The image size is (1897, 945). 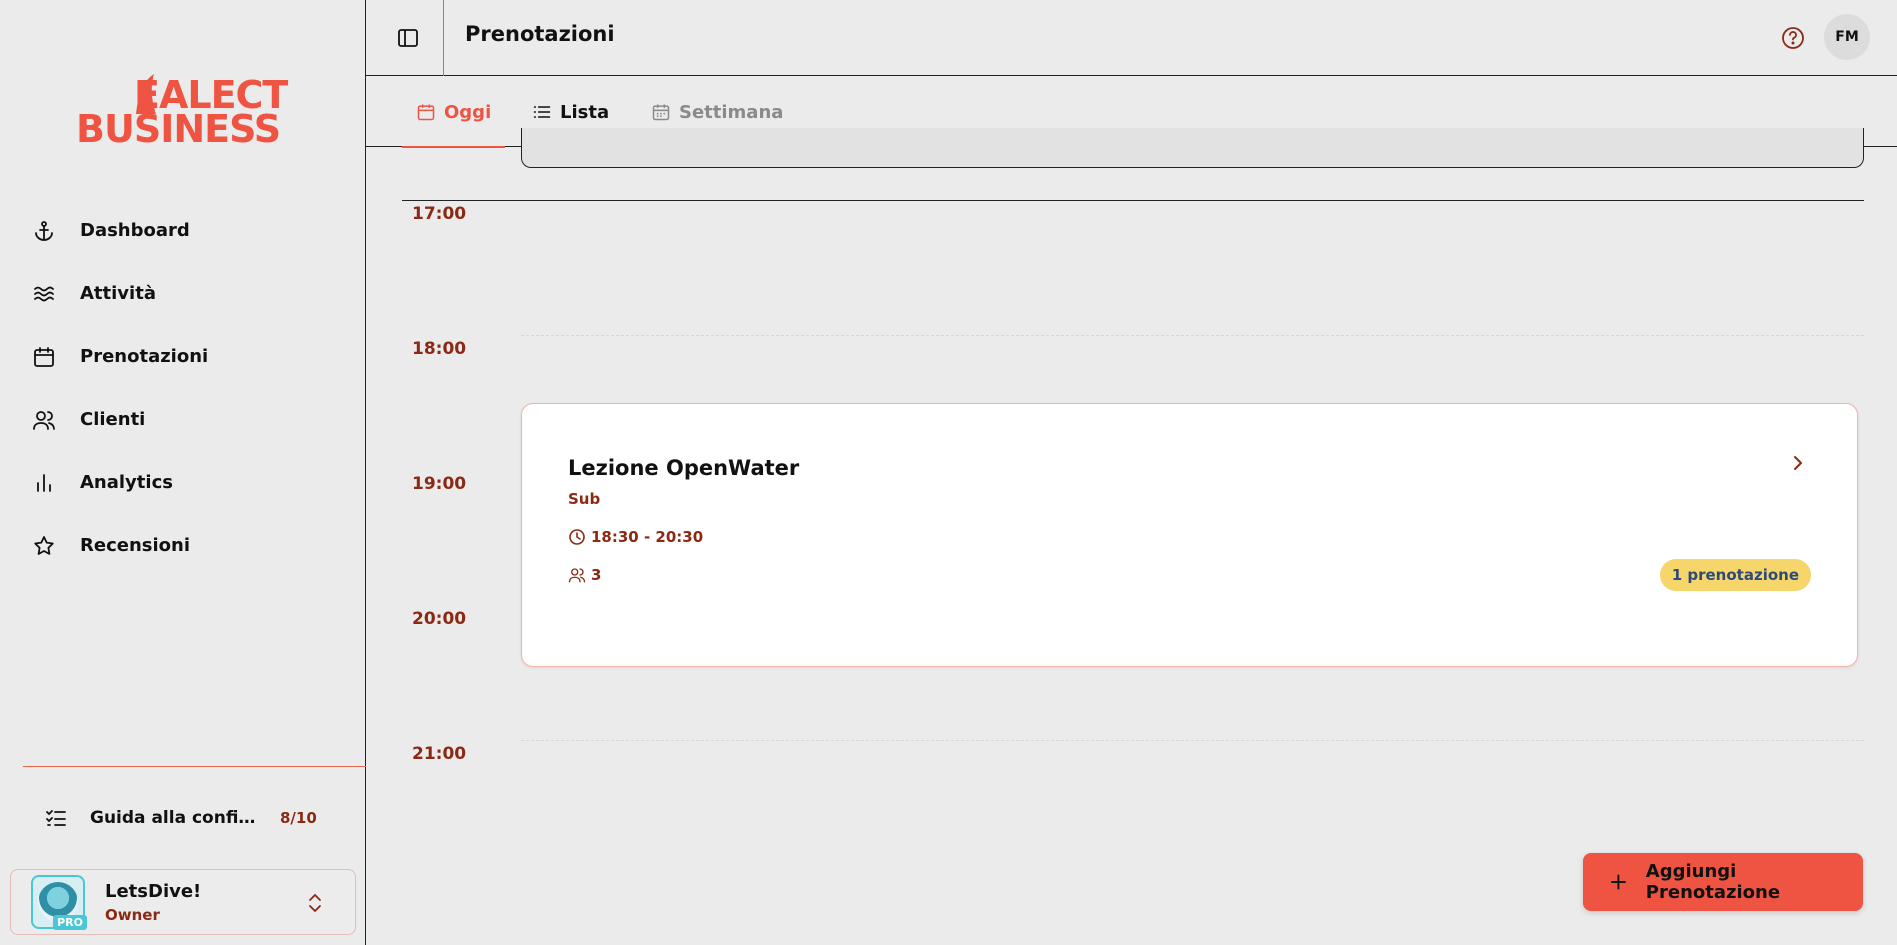 What do you see at coordinates (126, 482) in the screenshot?
I see `sidebar-item-label: Analytics` at bounding box center [126, 482].